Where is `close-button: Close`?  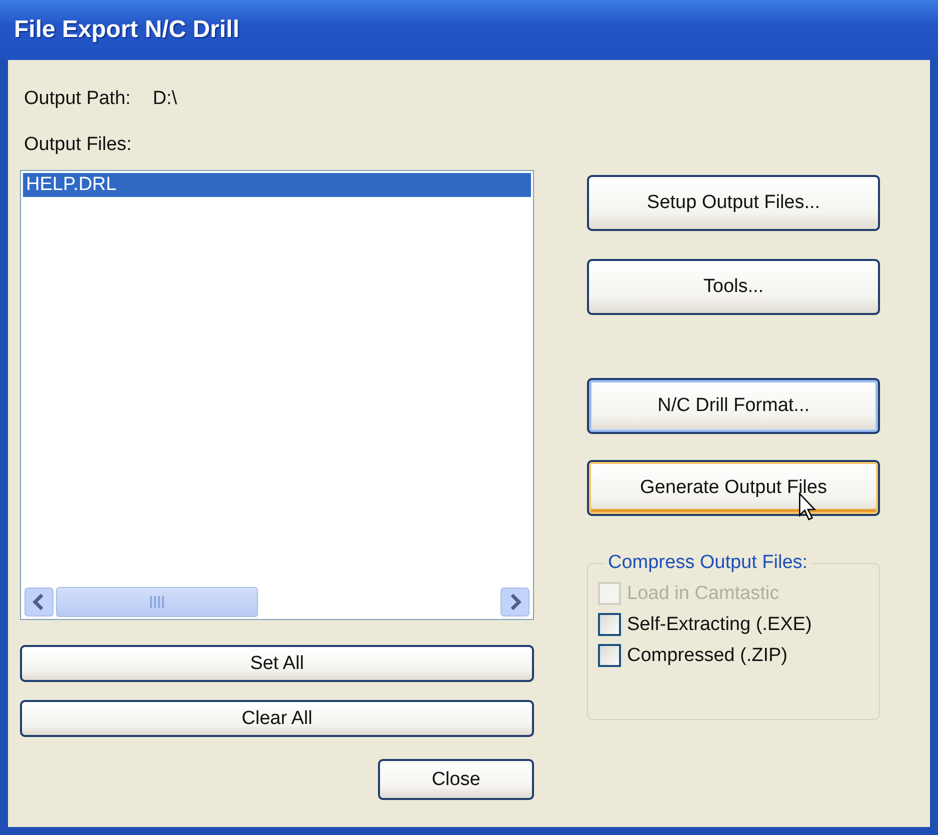 close-button: Close is located at coordinates (456, 779).